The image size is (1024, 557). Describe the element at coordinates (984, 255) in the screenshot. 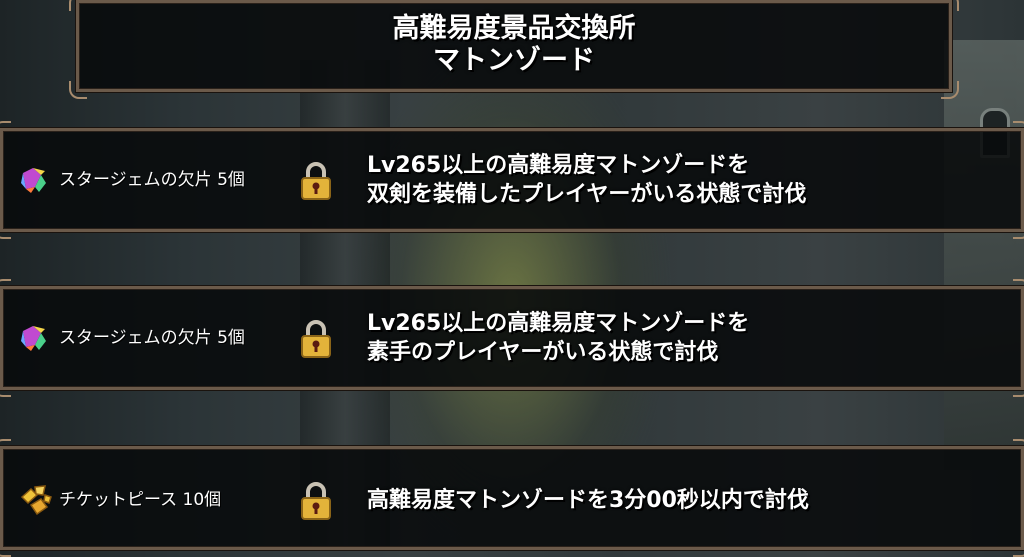

I see `background-building` at that location.